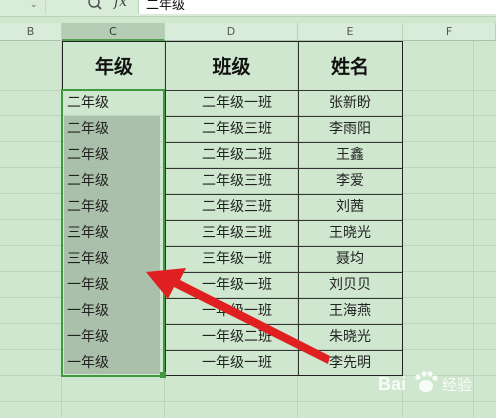  Describe the element at coordinates (163, 375) in the screenshot. I see `fill-handle` at that location.